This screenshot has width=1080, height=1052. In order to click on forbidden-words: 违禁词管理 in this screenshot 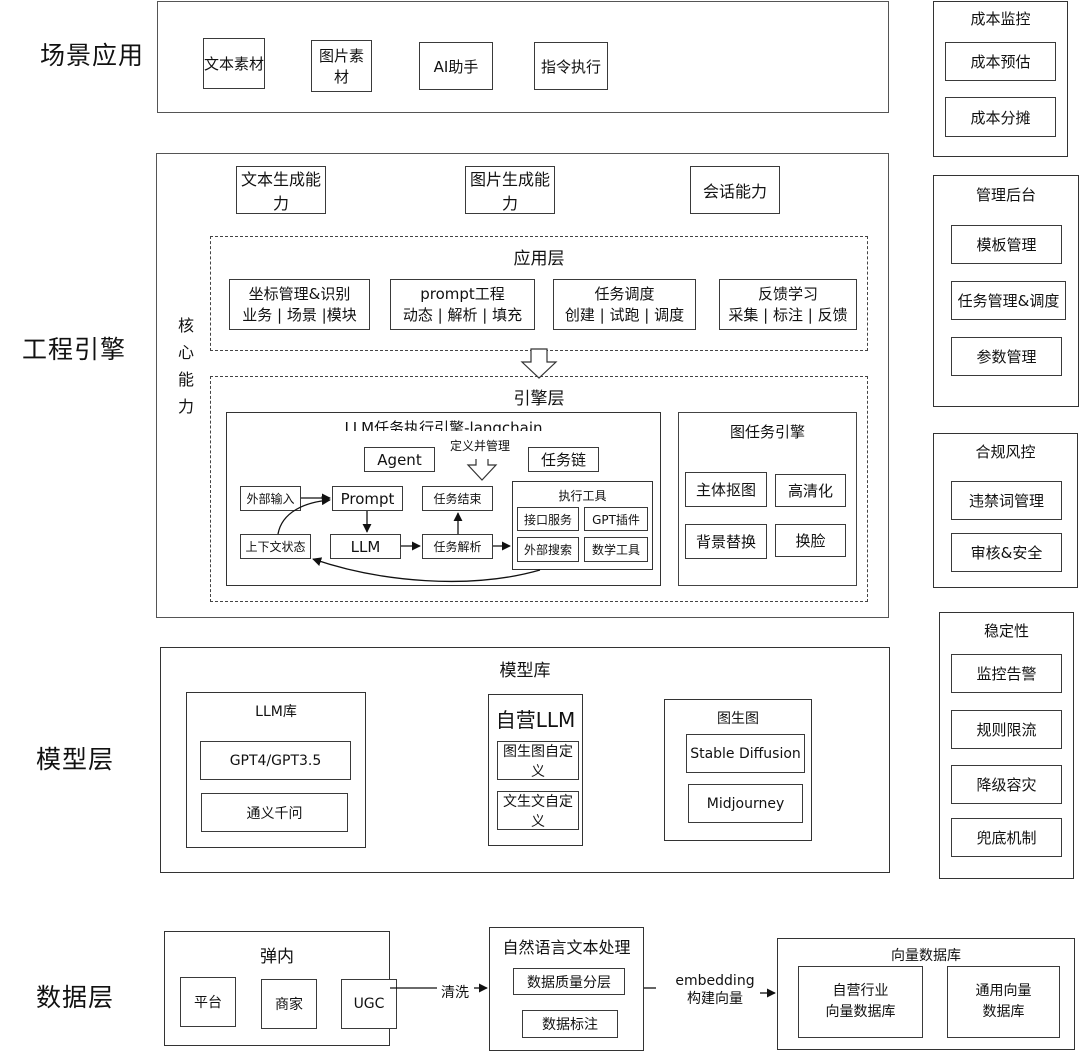, I will do `click(1006, 500)`.